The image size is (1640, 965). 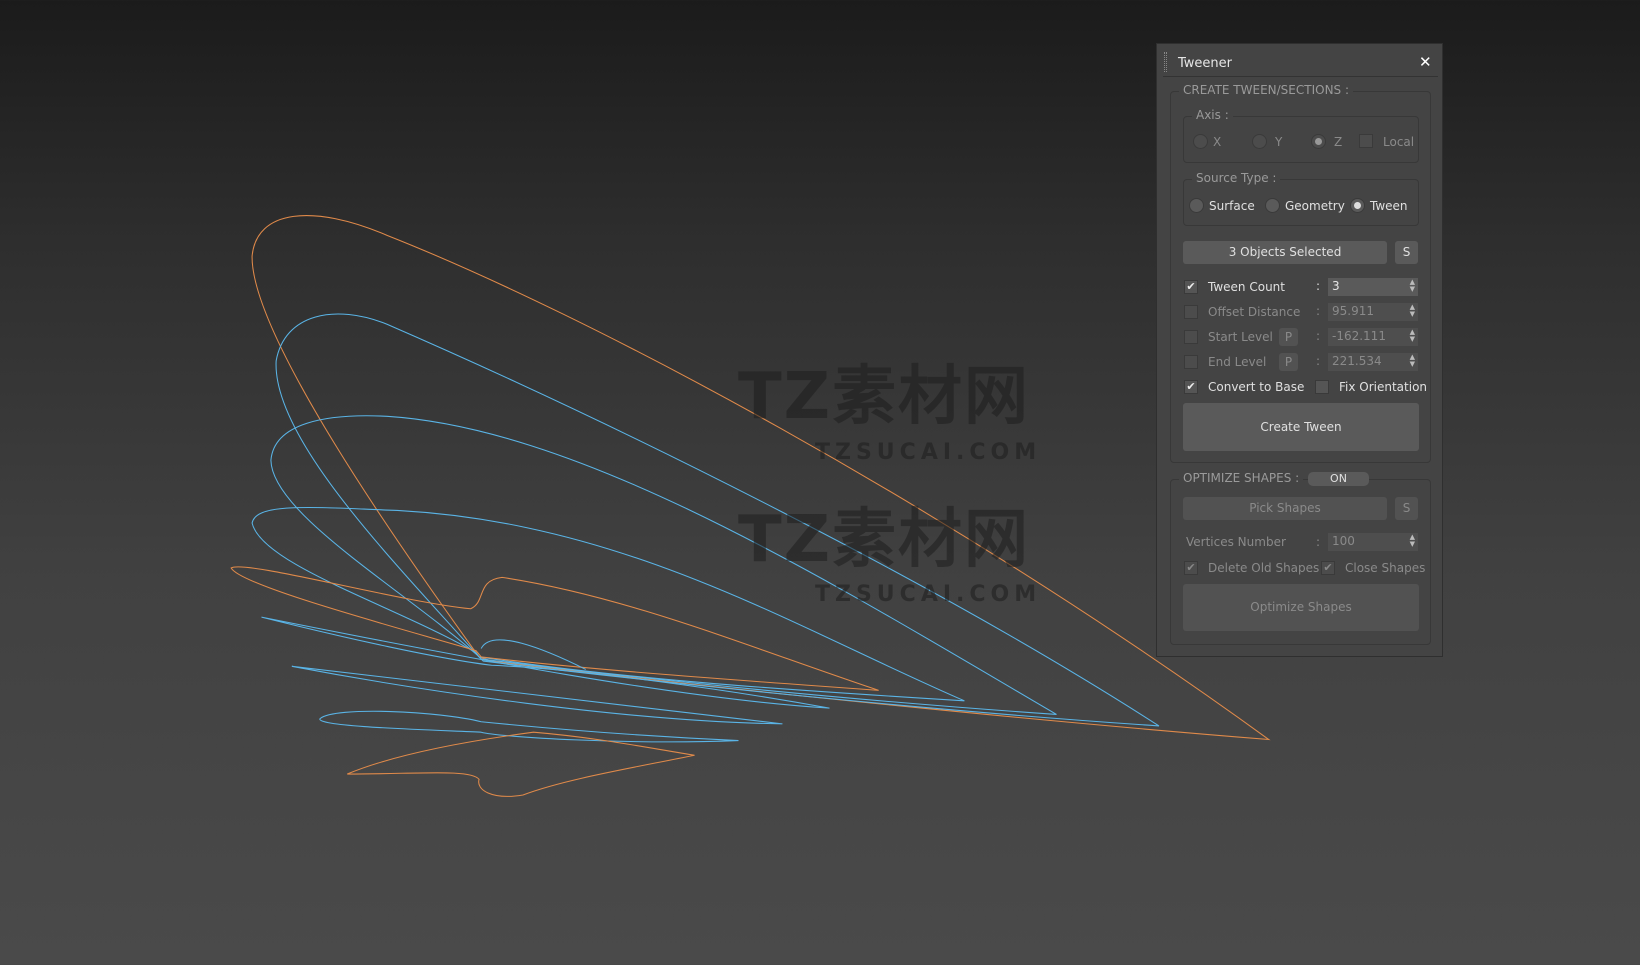 What do you see at coordinates (1264, 568) in the screenshot?
I see `delete-old-shapes-label: Delete Old Shapes` at bounding box center [1264, 568].